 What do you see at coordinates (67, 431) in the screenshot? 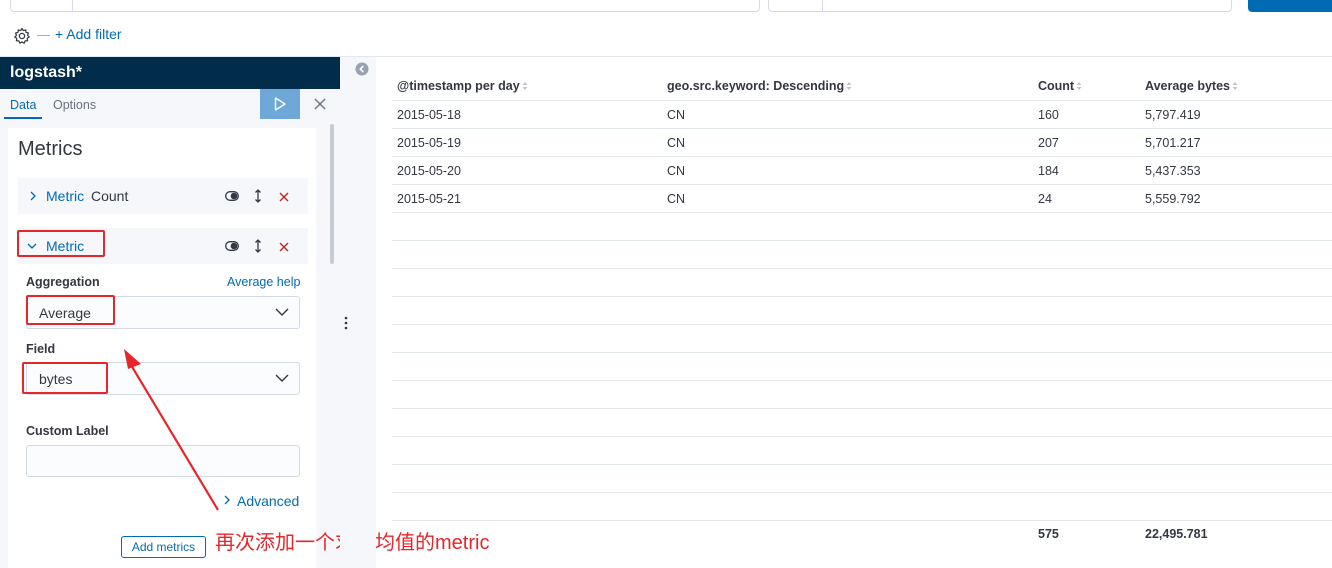
I see `custom-label-label: Custom Label` at bounding box center [67, 431].